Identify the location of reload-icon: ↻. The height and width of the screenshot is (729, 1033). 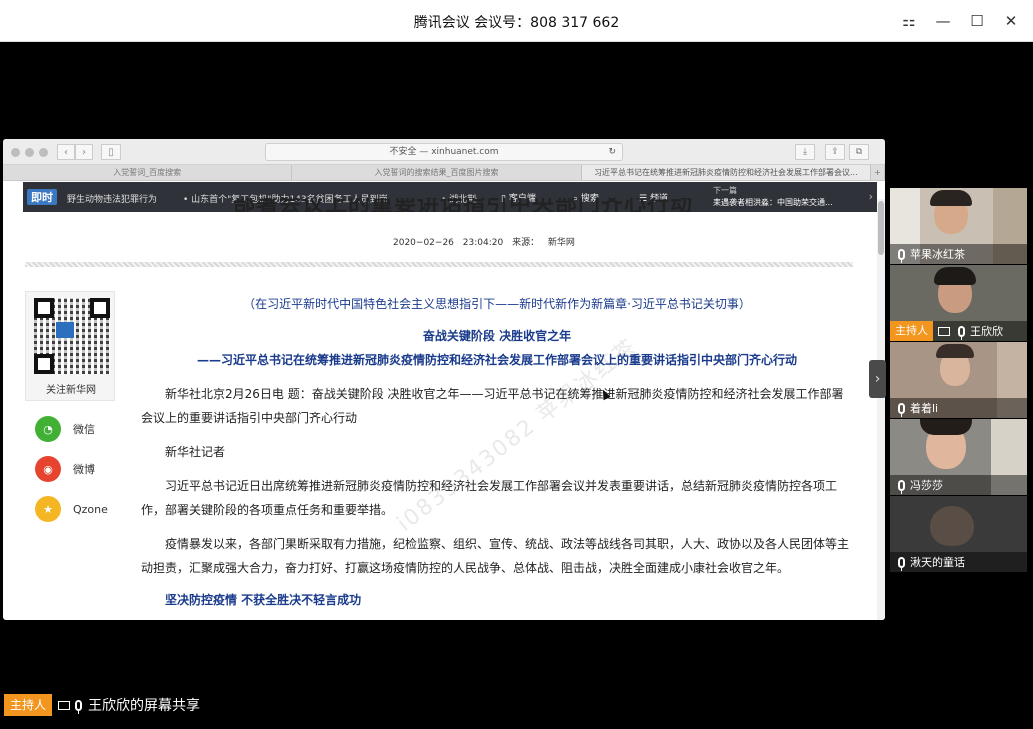
(612, 152).